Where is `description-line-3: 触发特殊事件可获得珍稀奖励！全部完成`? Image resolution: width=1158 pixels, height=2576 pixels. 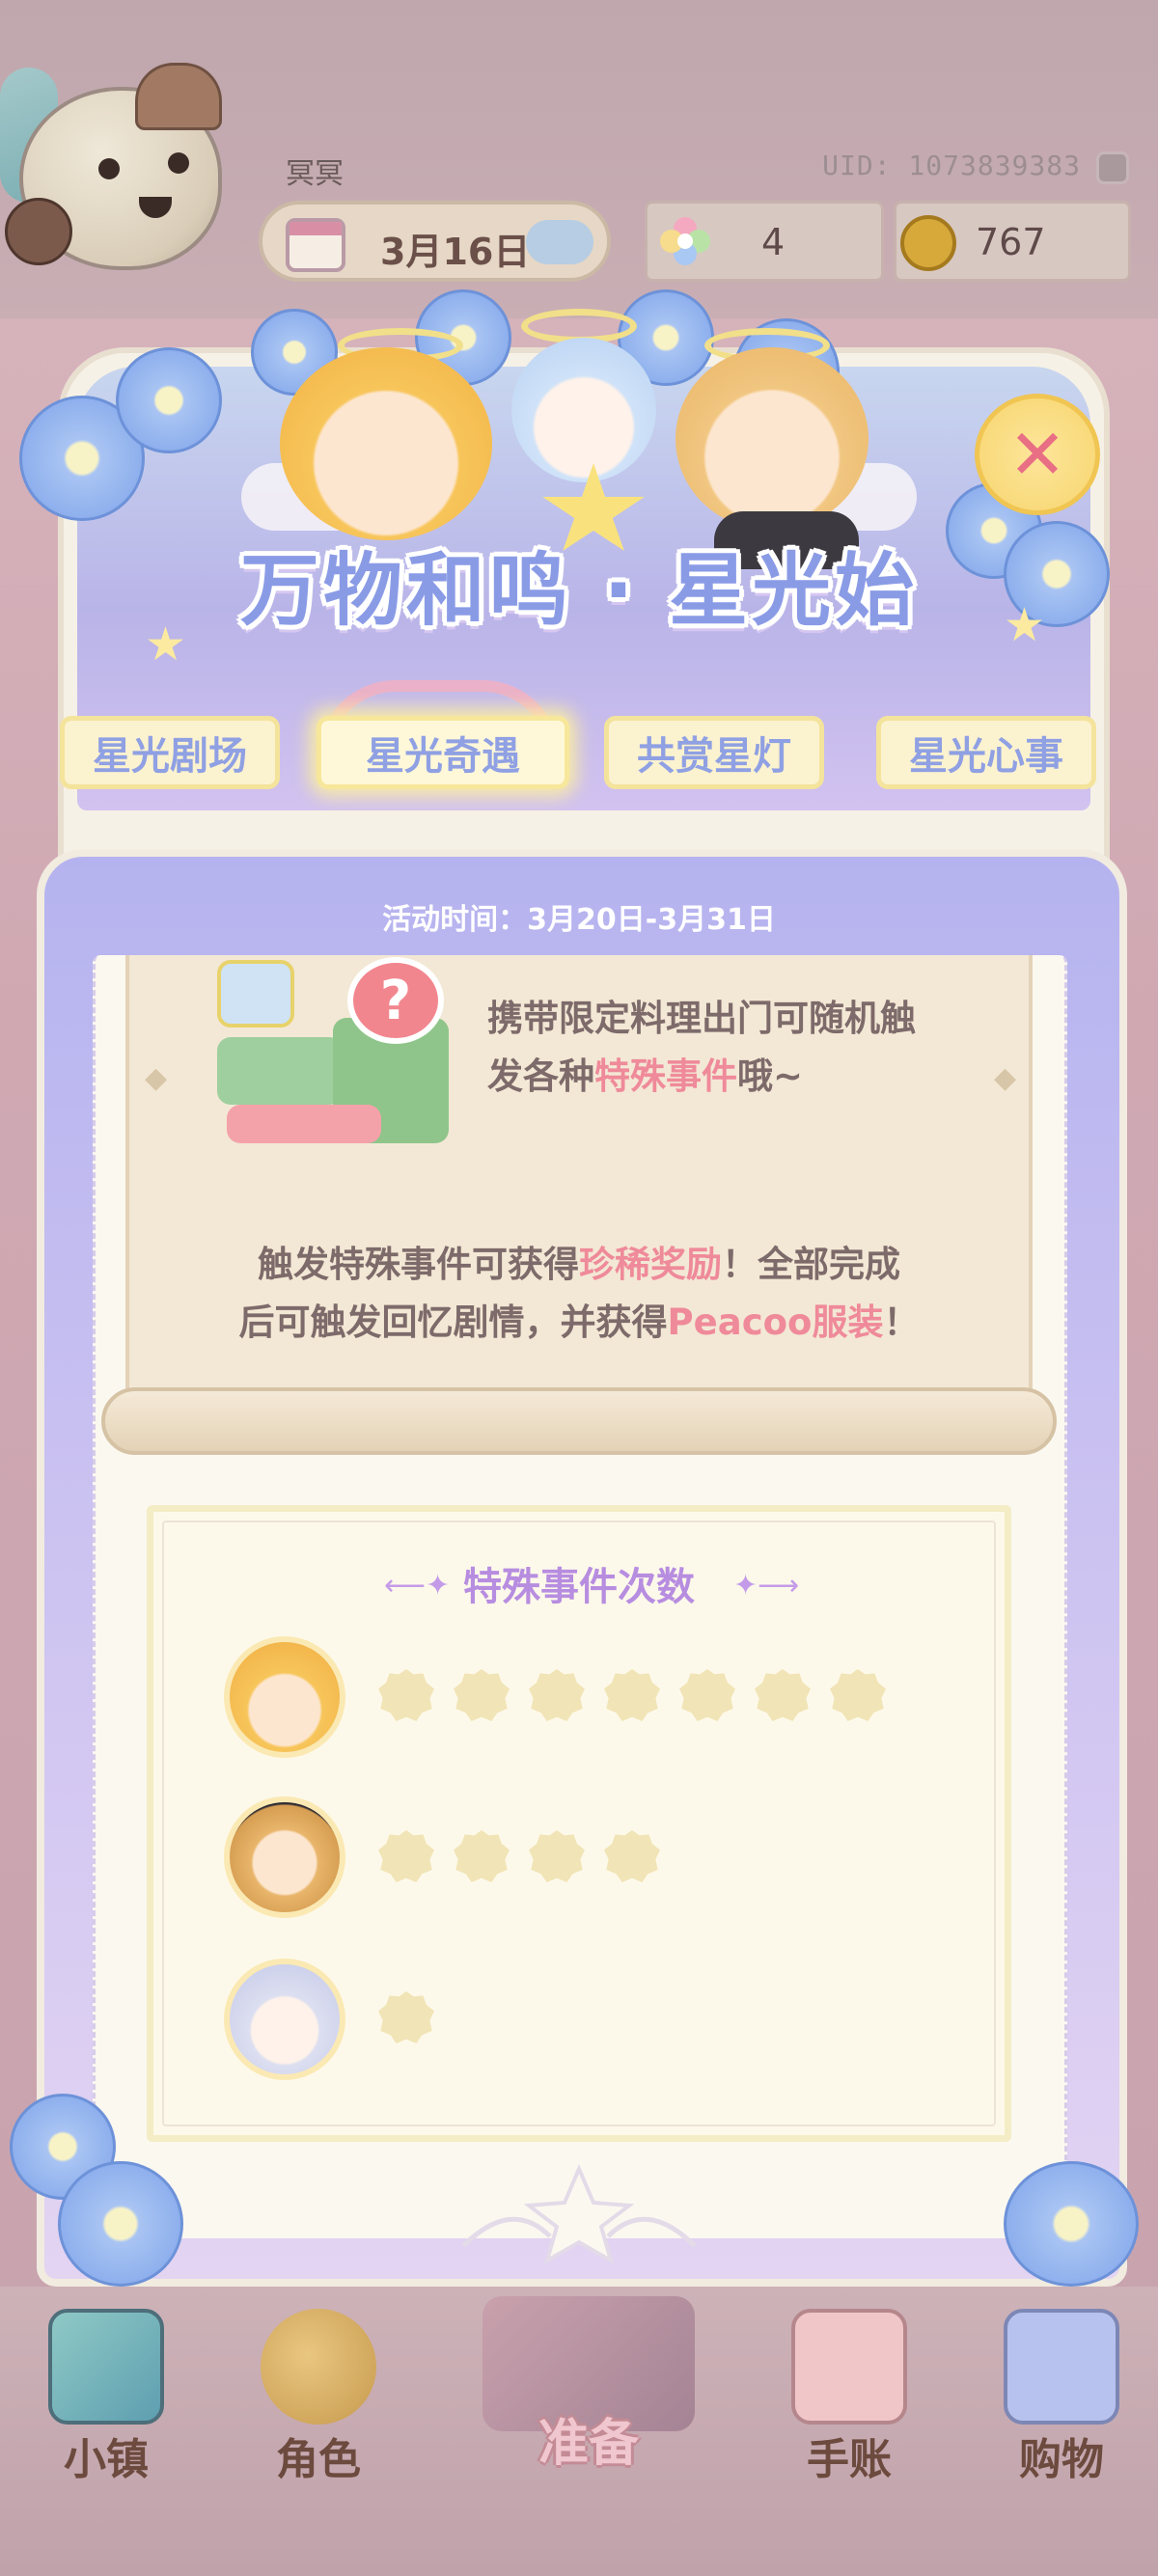
description-line-3: 触发特殊事件可获得珍稀奖励！全部完成 is located at coordinates (579, 1261).